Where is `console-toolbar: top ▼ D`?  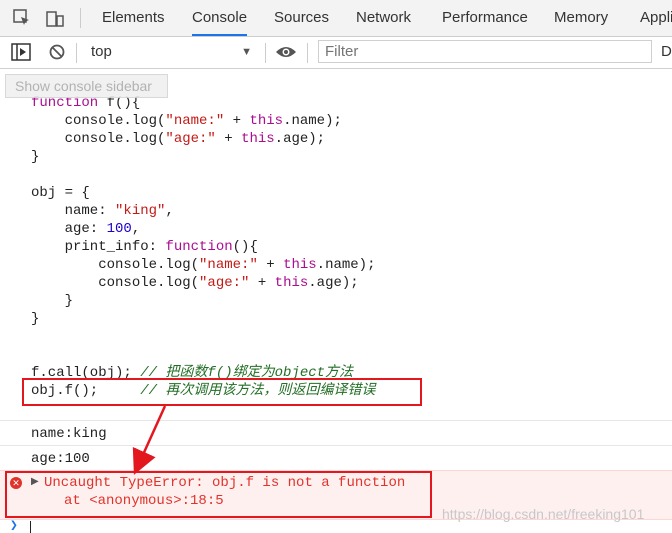 console-toolbar: top ▼ D is located at coordinates (336, 53).